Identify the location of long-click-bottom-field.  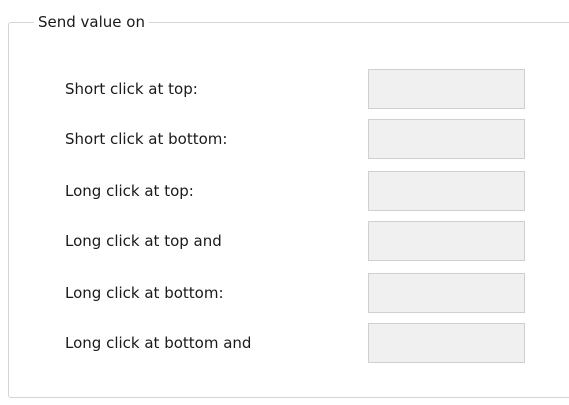
(446, 293).